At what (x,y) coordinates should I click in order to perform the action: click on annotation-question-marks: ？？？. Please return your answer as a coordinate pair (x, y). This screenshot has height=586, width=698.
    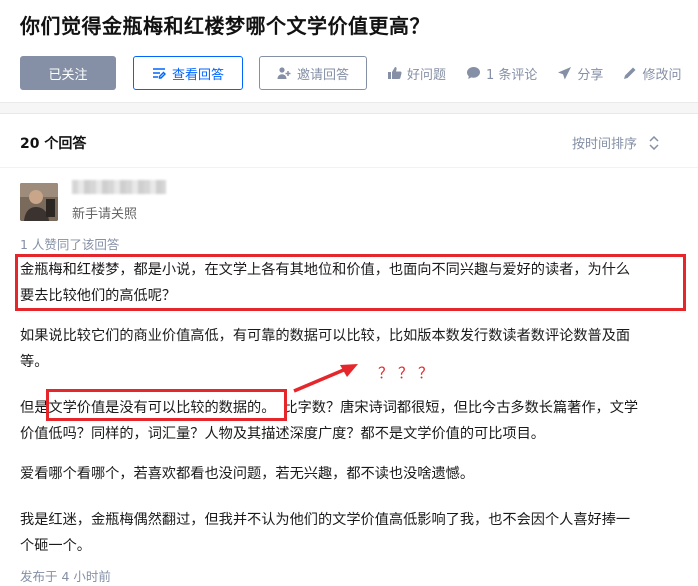
    Looking at the image, I should click on (408, 373).